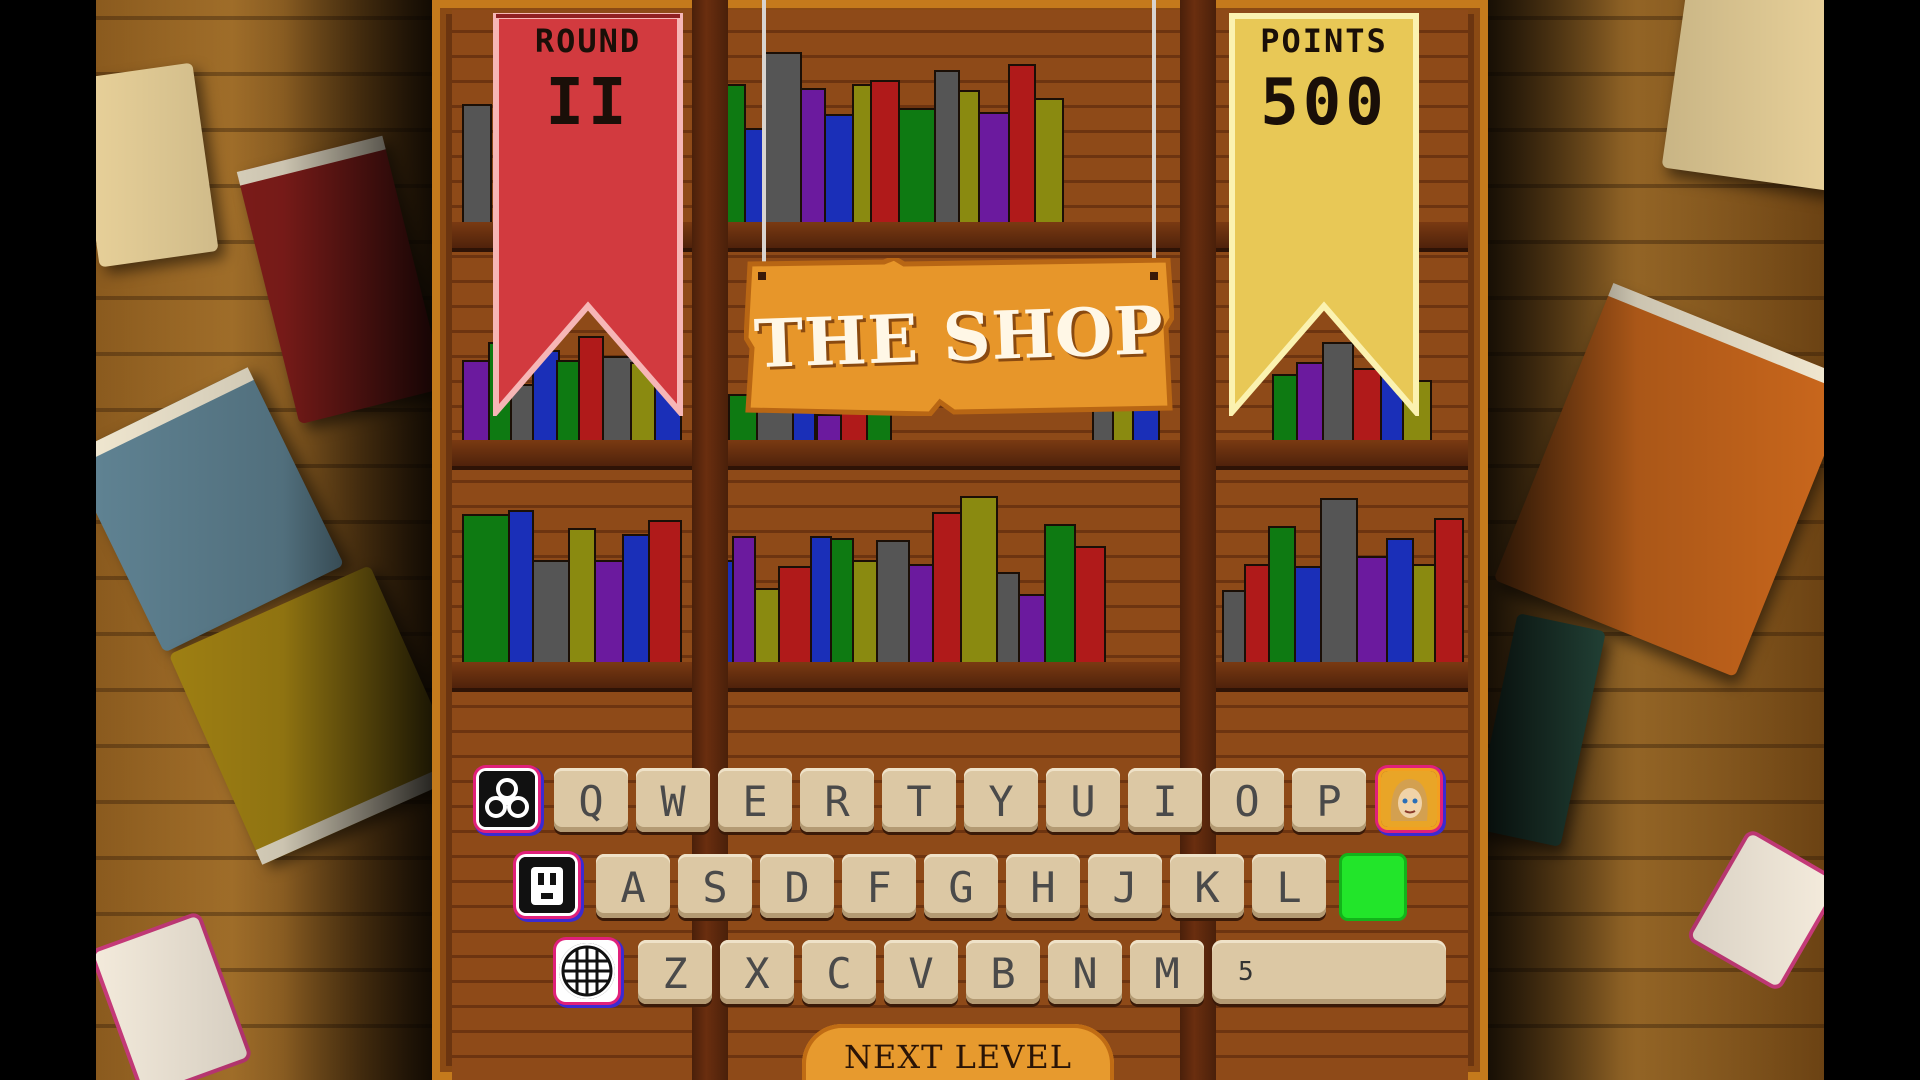 The image size is (1920, 1080). What do you see at coordinates (1085, 972) in the screenshot?
I see `key-n: N` at bounding box center [1085, 972].